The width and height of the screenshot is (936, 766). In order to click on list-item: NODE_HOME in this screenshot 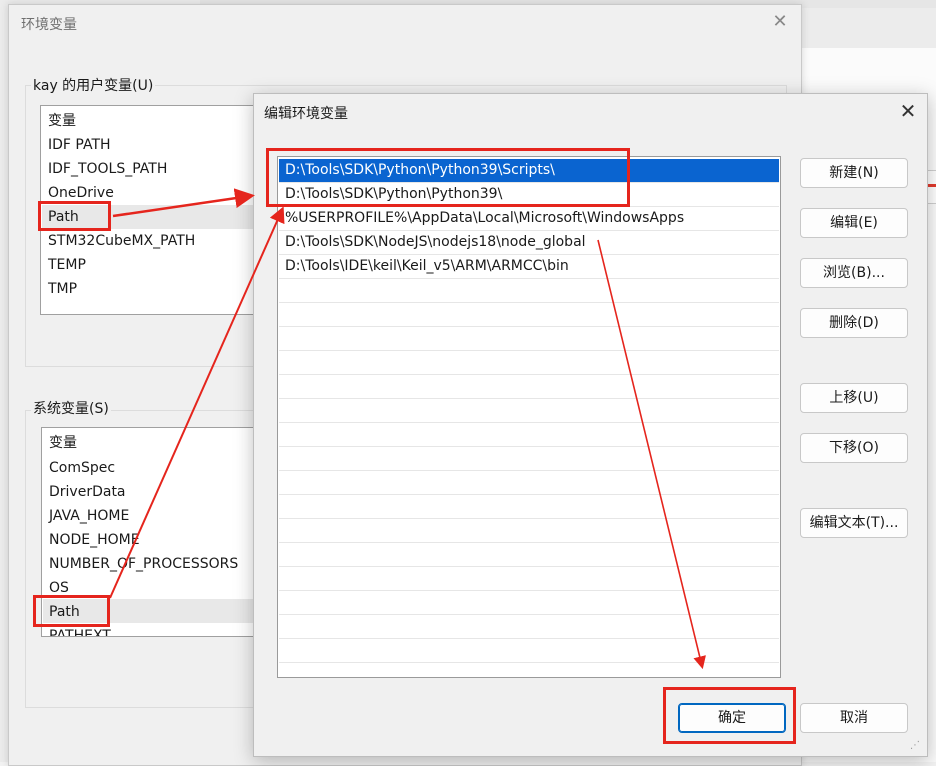, I will do `click(94, 540)`.